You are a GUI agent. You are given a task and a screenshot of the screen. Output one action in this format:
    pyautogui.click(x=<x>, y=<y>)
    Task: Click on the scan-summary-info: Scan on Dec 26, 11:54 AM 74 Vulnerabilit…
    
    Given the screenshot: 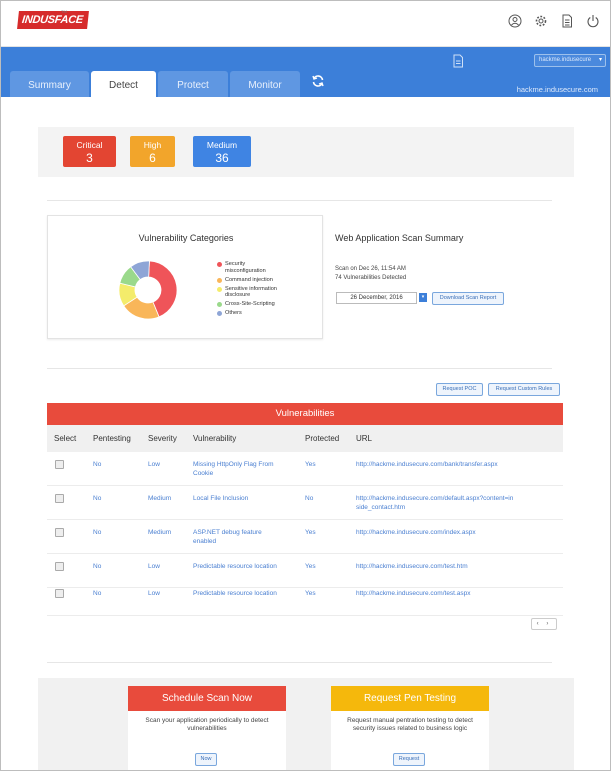 What is the action you would take?
    pyautogui.click(x=370, y=274)
    